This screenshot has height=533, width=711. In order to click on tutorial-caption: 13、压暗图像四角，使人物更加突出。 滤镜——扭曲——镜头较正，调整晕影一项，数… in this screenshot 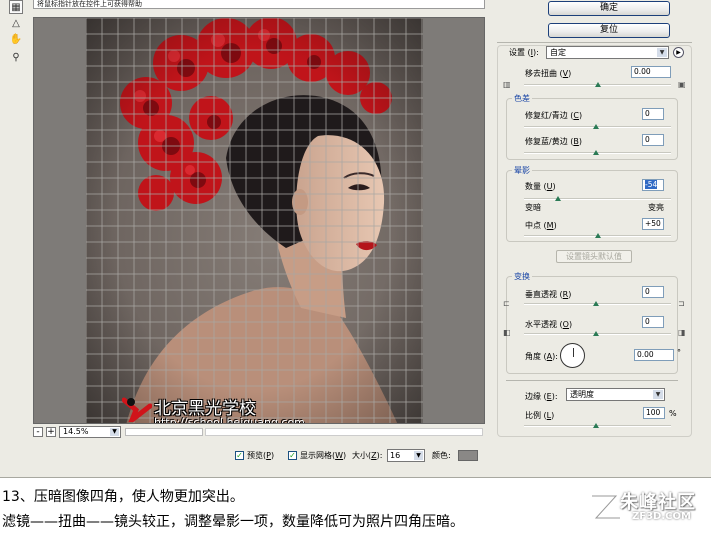, I will do `click(355, 508)`.